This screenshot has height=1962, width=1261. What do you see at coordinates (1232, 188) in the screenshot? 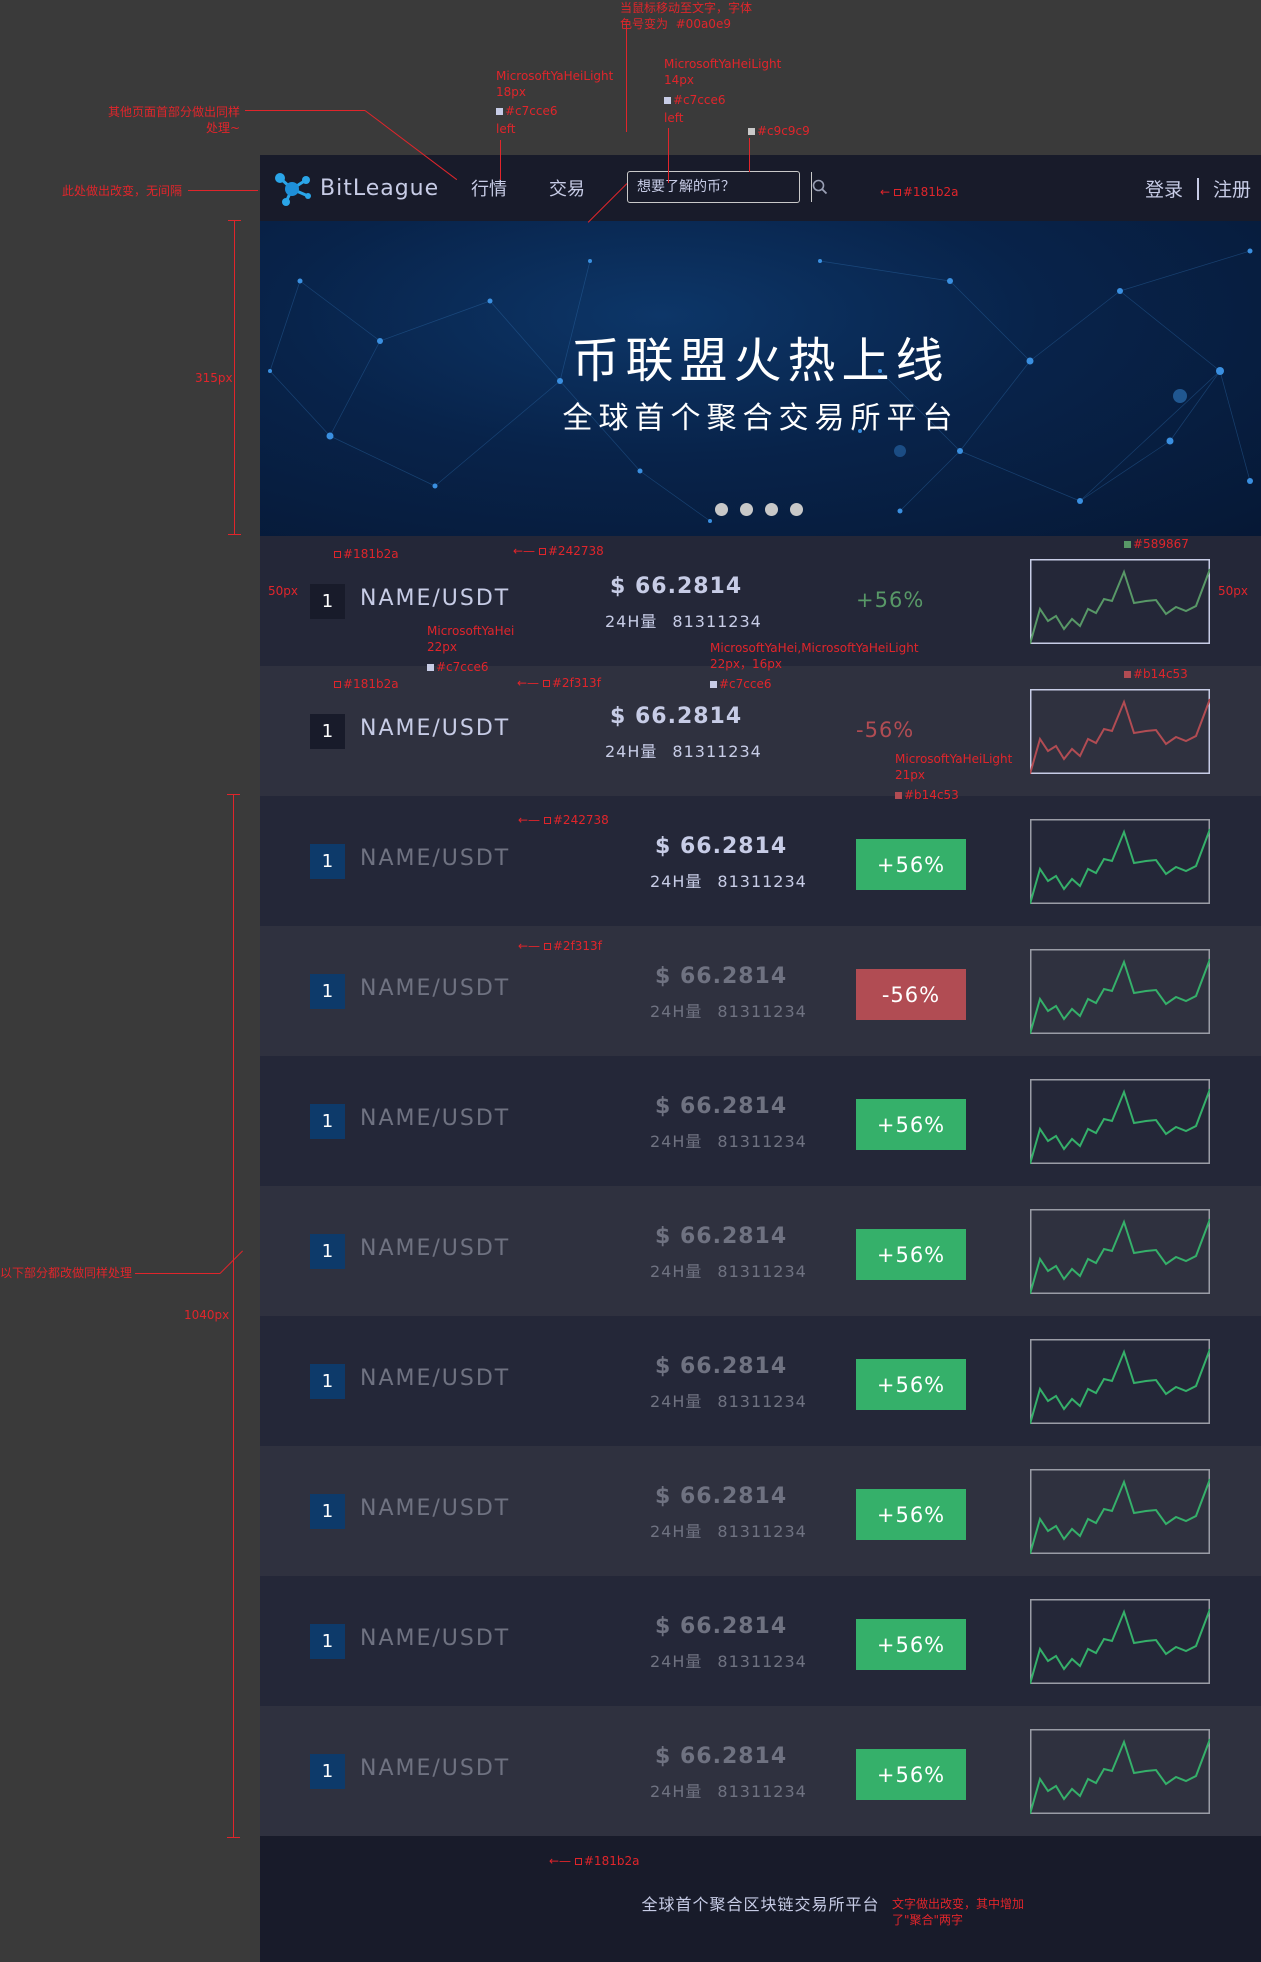
I see `register-link: 注册` at bounding box center [1232, 188].